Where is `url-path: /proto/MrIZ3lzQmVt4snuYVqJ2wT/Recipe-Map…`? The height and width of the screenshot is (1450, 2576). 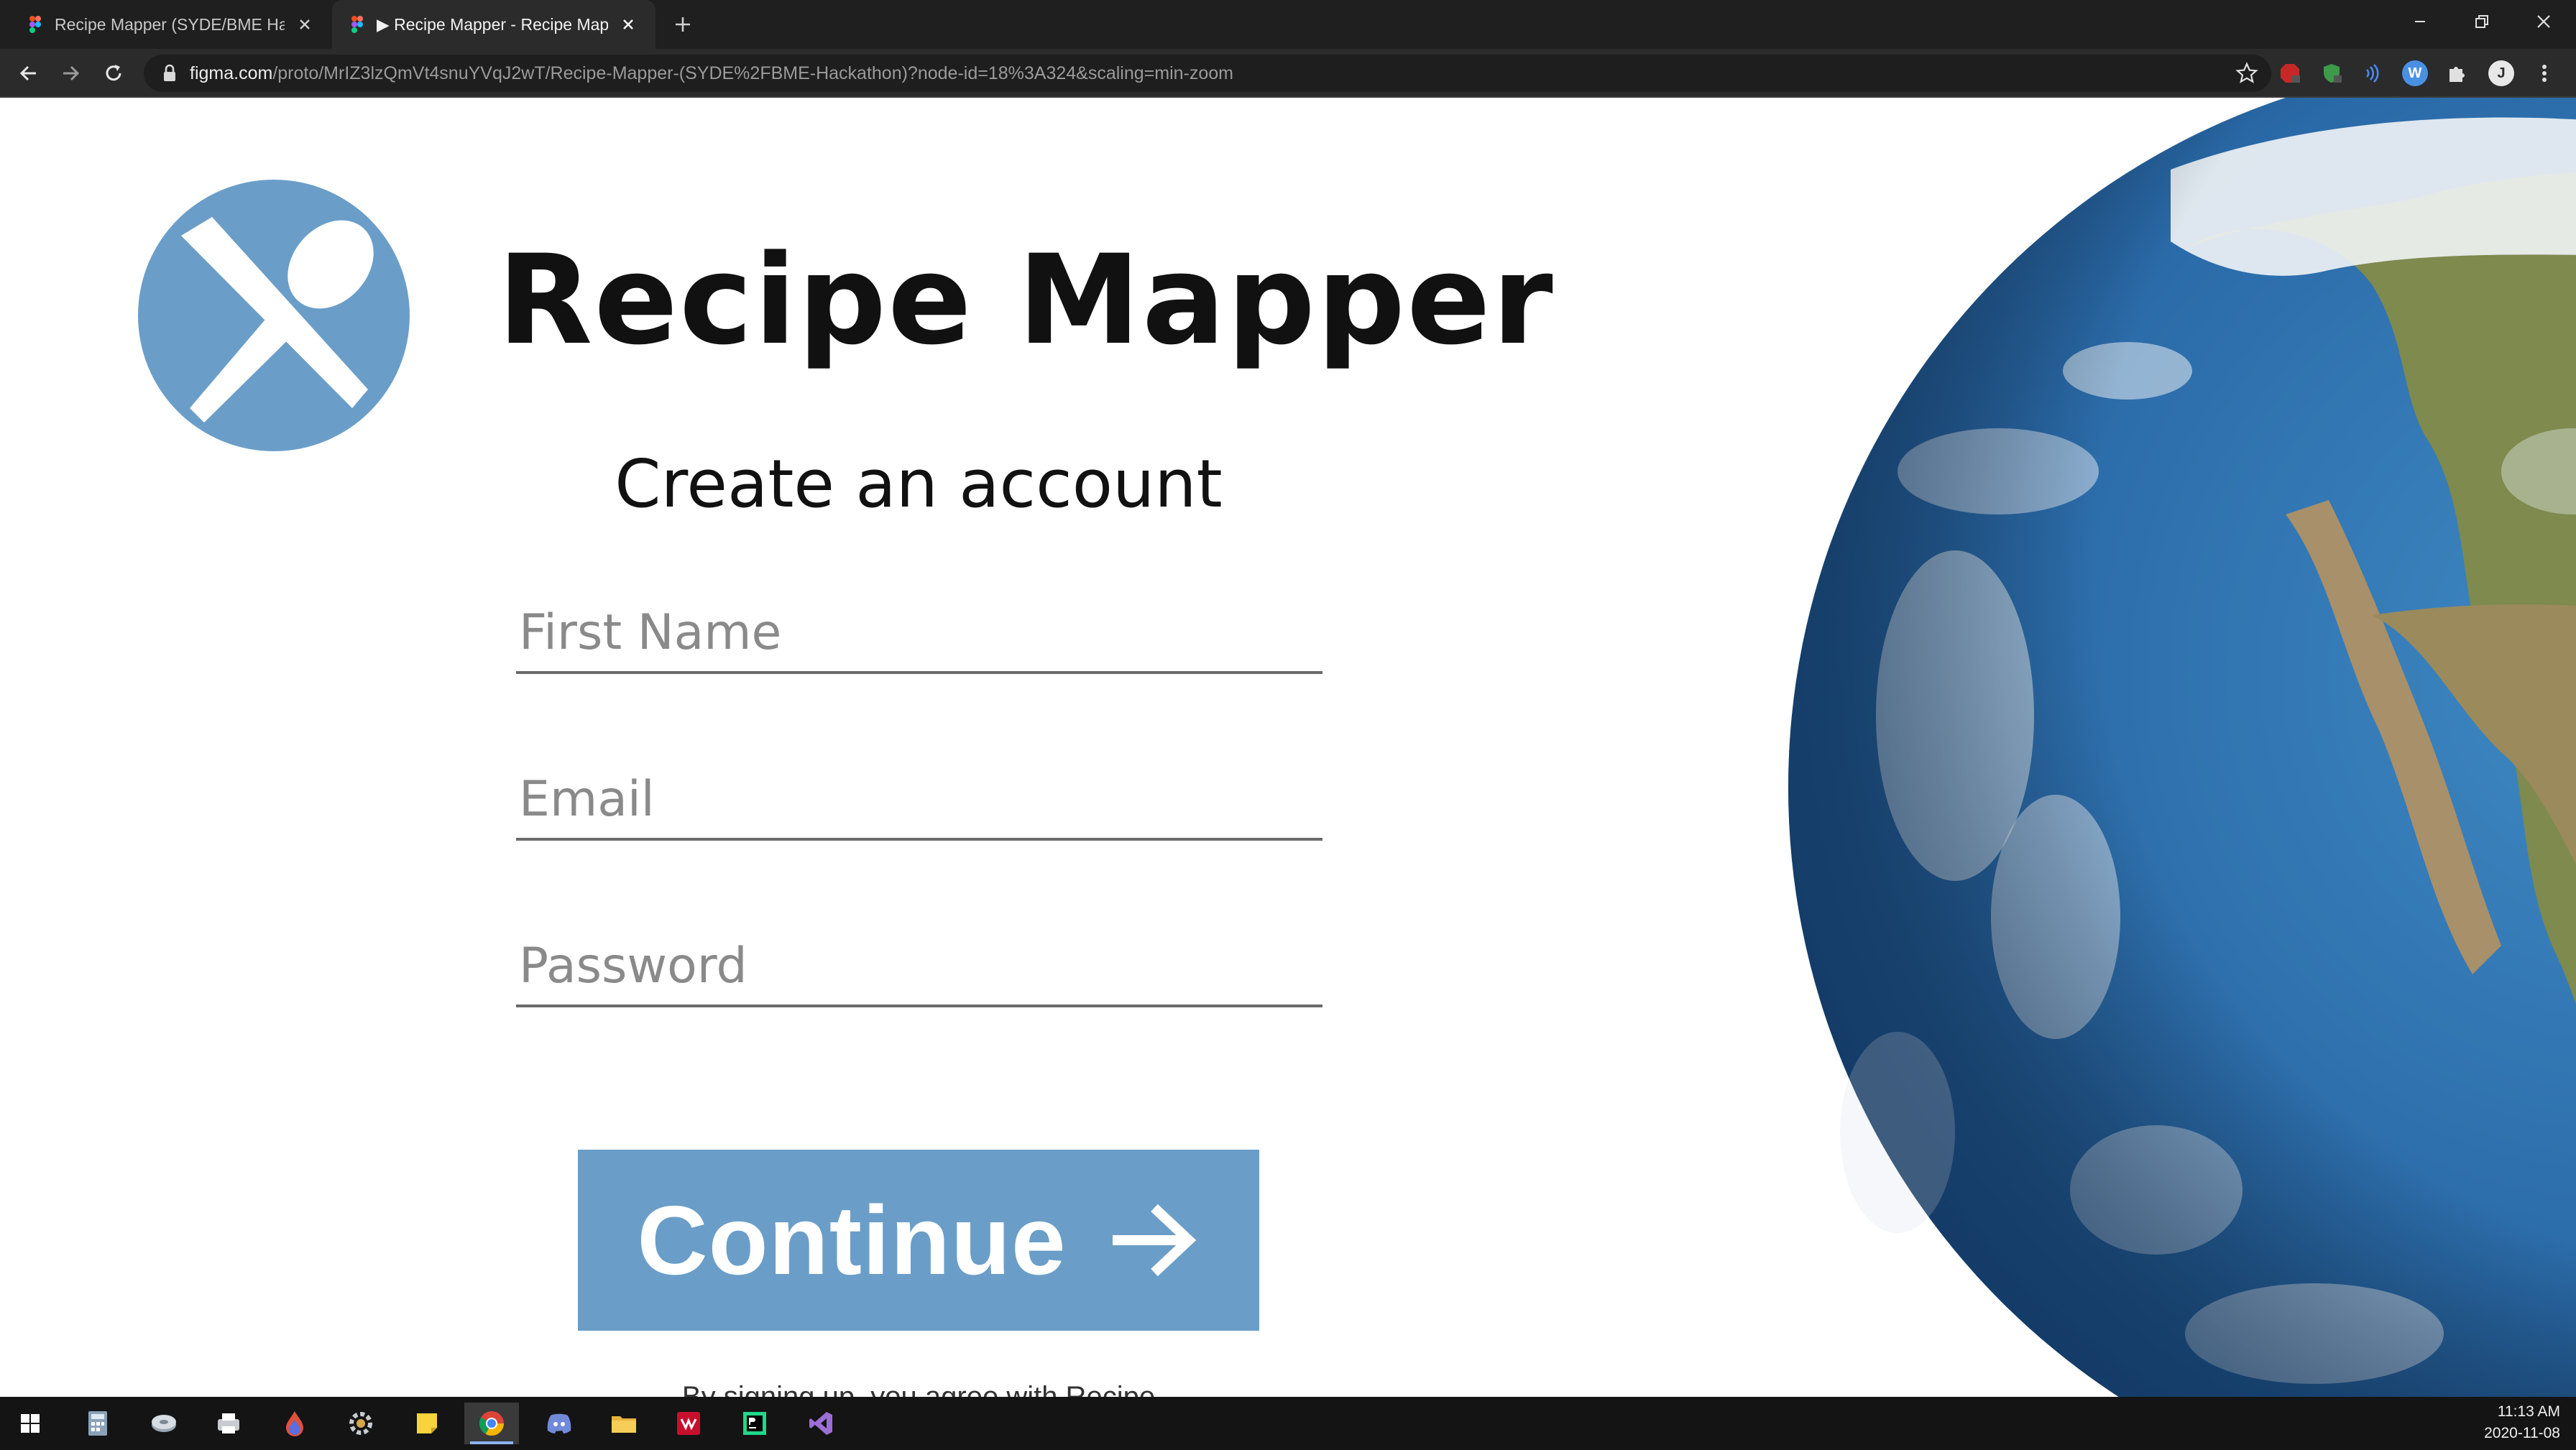
url-path: /proto/MrIZ3lzQmVt4snuYVqJ2wT/Recipe-Map… is located at coordinates (752, 73).